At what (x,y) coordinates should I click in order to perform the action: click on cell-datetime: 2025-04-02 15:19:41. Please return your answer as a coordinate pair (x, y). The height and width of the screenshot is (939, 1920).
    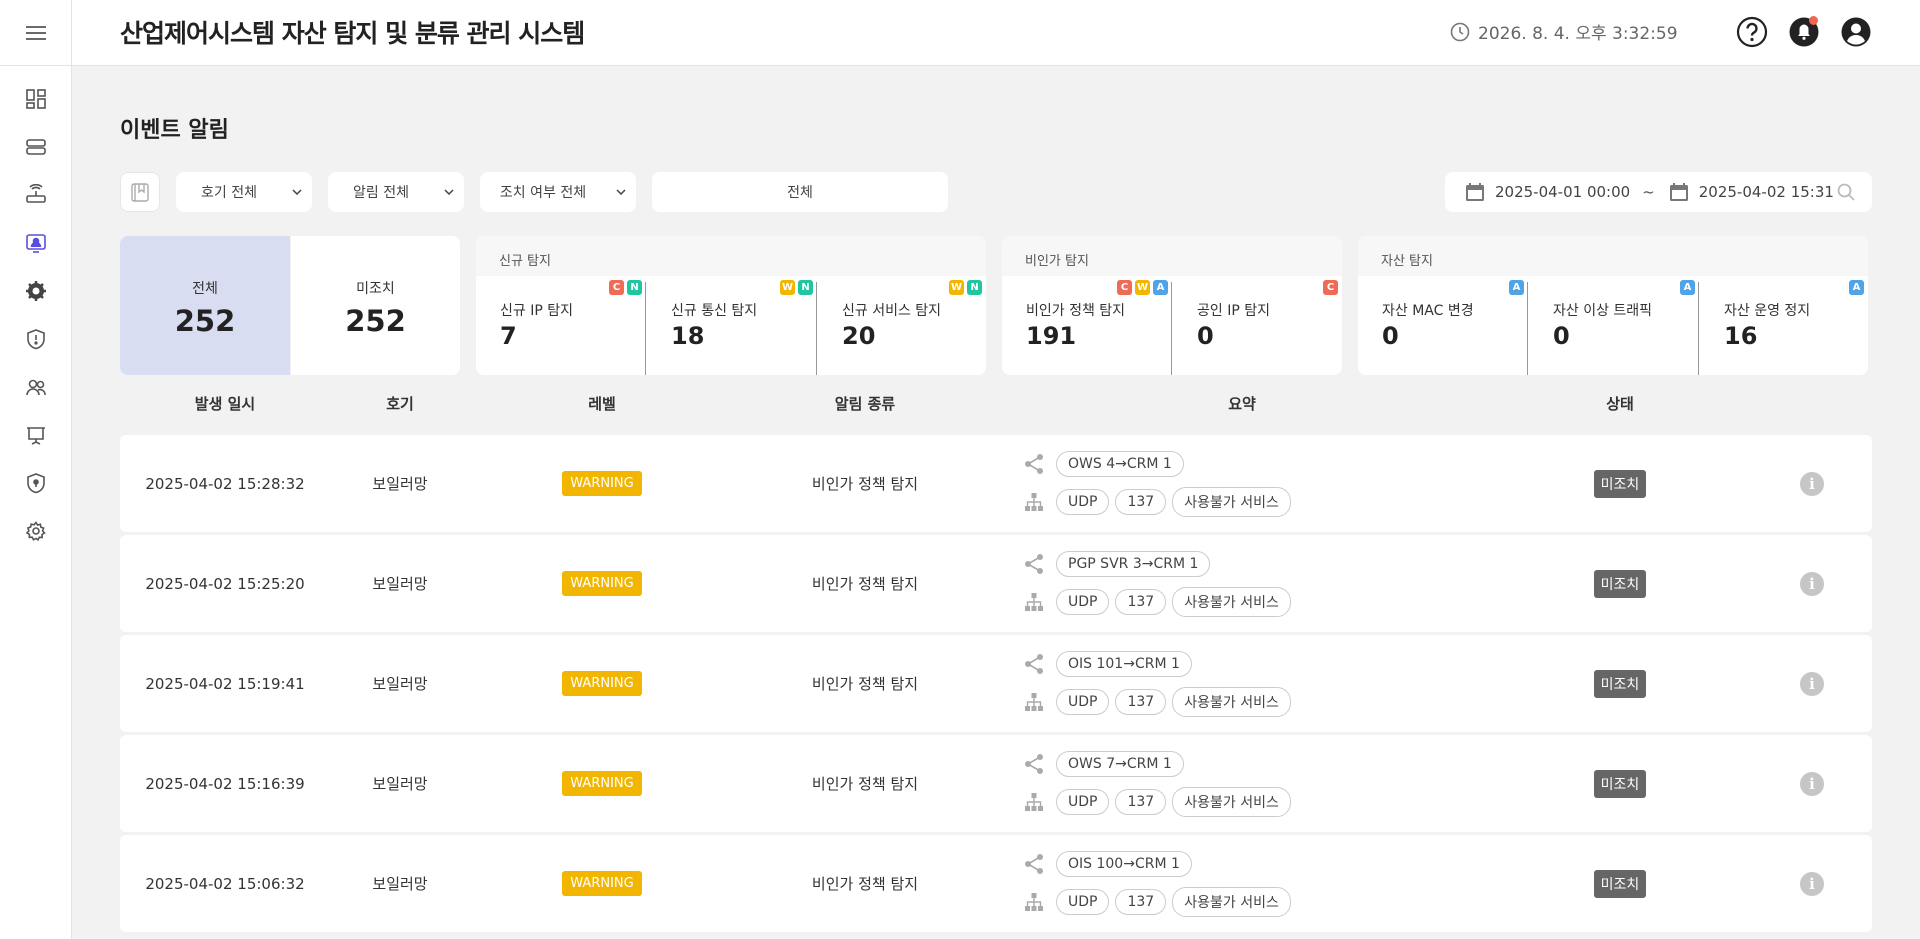
    Looking at the image, I should click on (225, 683).